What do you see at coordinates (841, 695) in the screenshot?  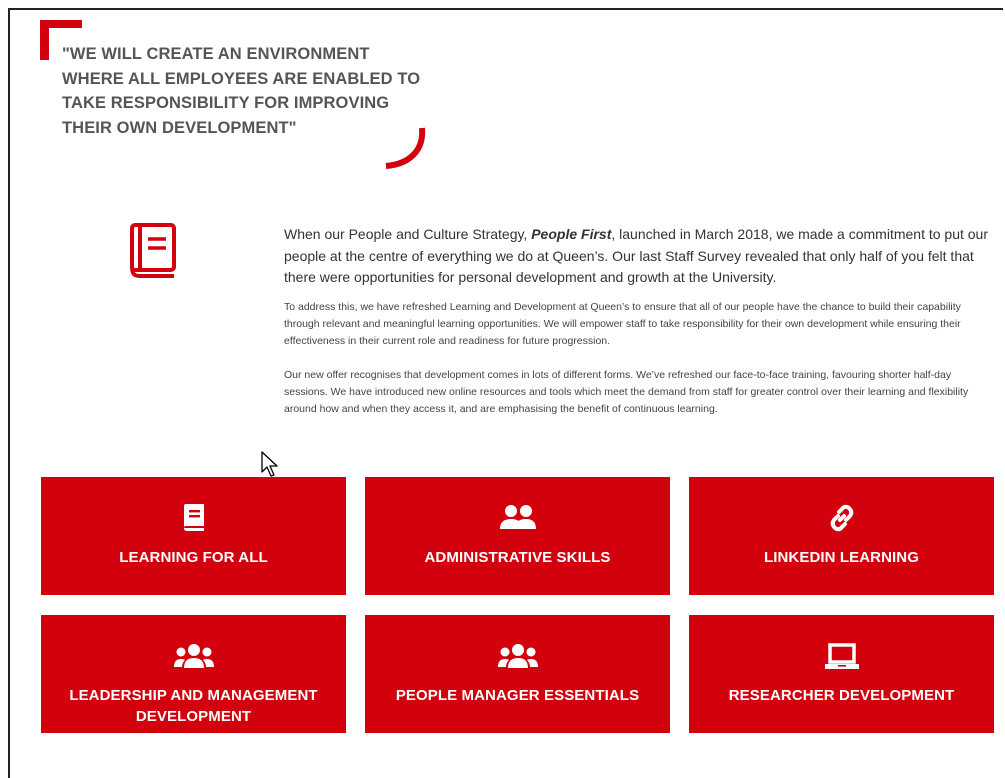 I see `tile-label: RESEARCHER DEVELOPMENT` at bounding box center [841, 695].